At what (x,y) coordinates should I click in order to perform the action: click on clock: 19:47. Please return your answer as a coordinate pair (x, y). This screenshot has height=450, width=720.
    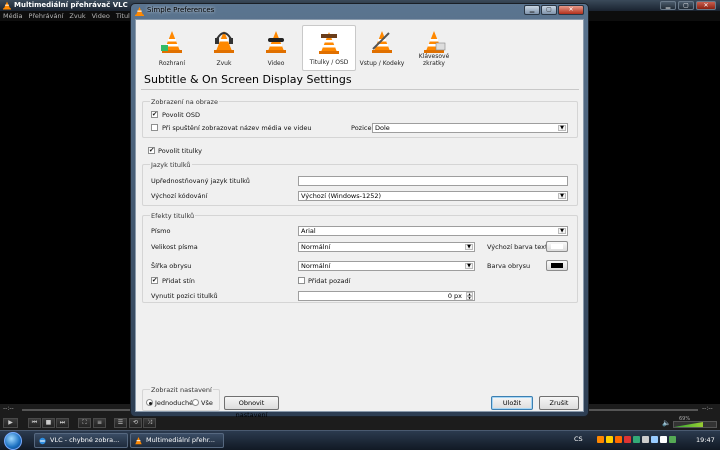
    Looking at the image, I should click on (705, 440).